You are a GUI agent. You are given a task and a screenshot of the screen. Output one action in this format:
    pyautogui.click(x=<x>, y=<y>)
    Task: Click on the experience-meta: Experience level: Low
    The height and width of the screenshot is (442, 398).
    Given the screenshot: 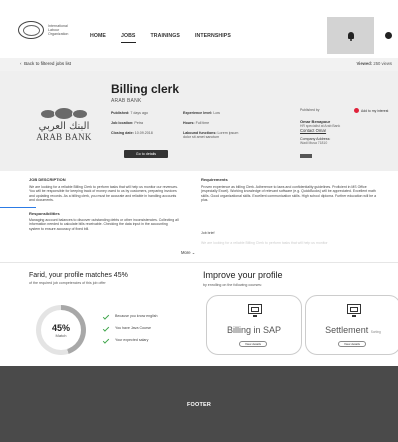 What is the action you would take?
    pyautogui.click(x=201, y=113)
    